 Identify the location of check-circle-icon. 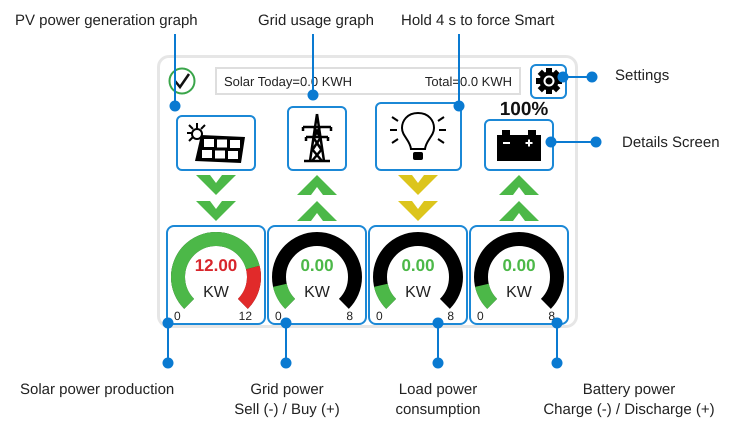
(182, 81).